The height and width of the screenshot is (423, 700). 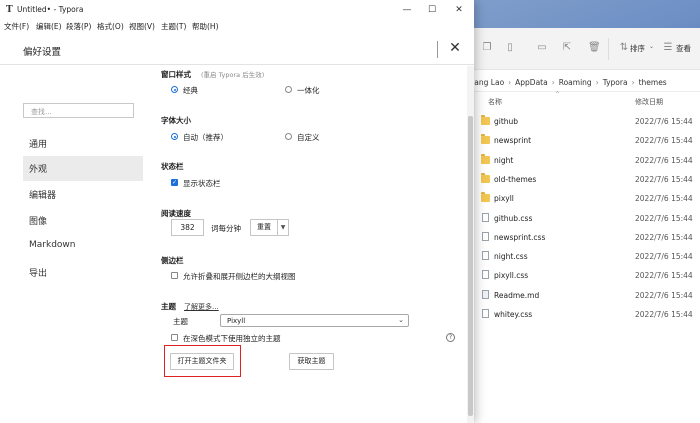 What do you see at coordinates (83, 168) in the screenshot?
I see `nav-item-appearance: 外观` at bounding box center [83, 168].